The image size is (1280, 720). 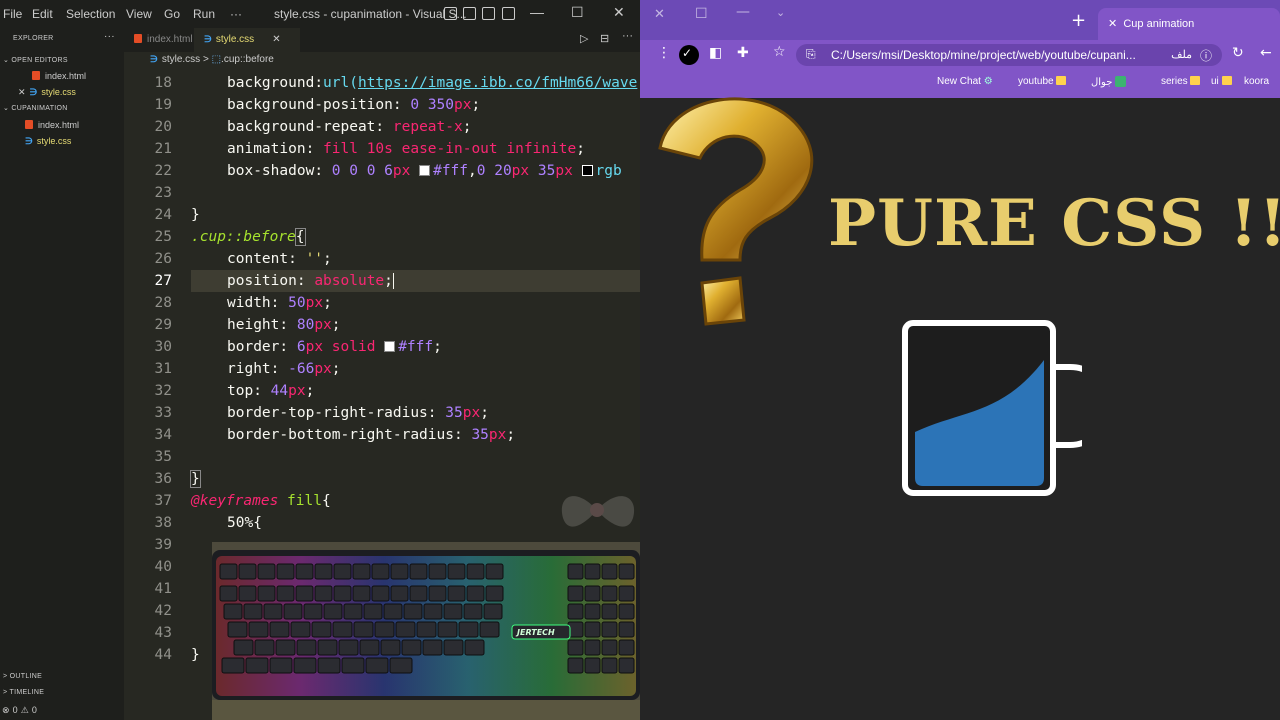 I want to click on menu-view: View, so click(x=139, y=14).